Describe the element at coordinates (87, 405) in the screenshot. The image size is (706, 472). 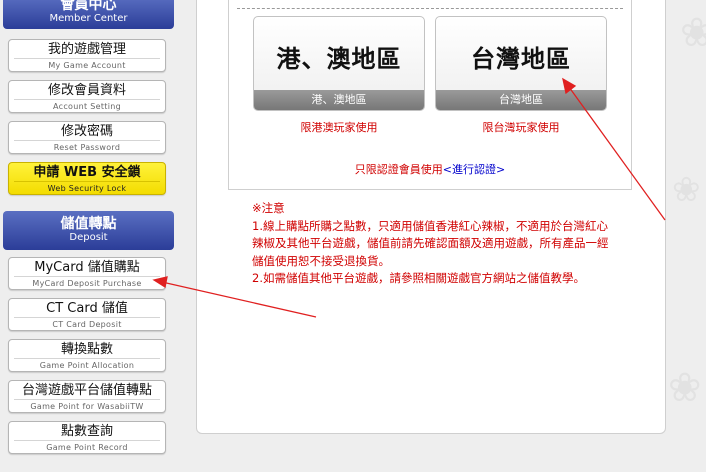
I see `button-sublabel: Game Point for WasabiiTW` at that location.